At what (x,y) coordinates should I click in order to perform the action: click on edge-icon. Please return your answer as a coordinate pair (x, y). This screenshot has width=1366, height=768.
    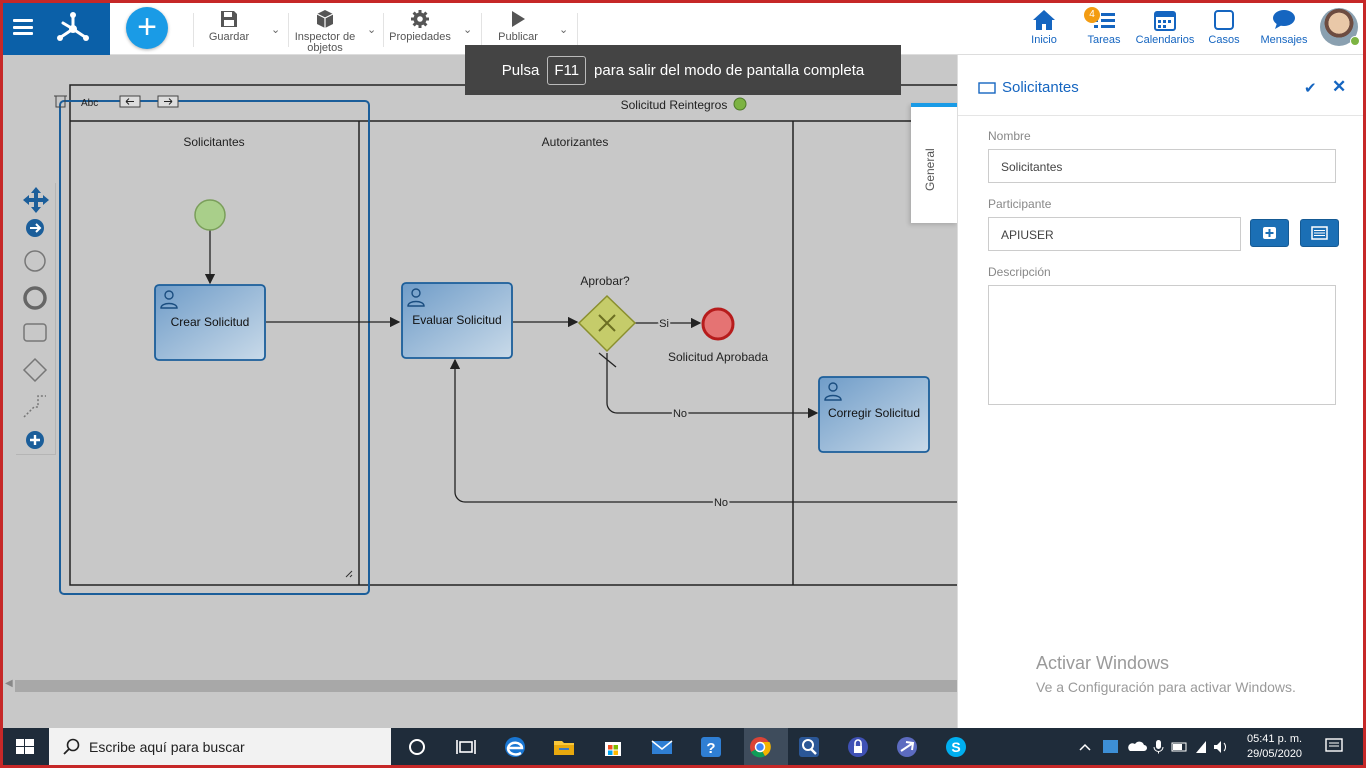
    Looking at the image, I should click on (515, 747).